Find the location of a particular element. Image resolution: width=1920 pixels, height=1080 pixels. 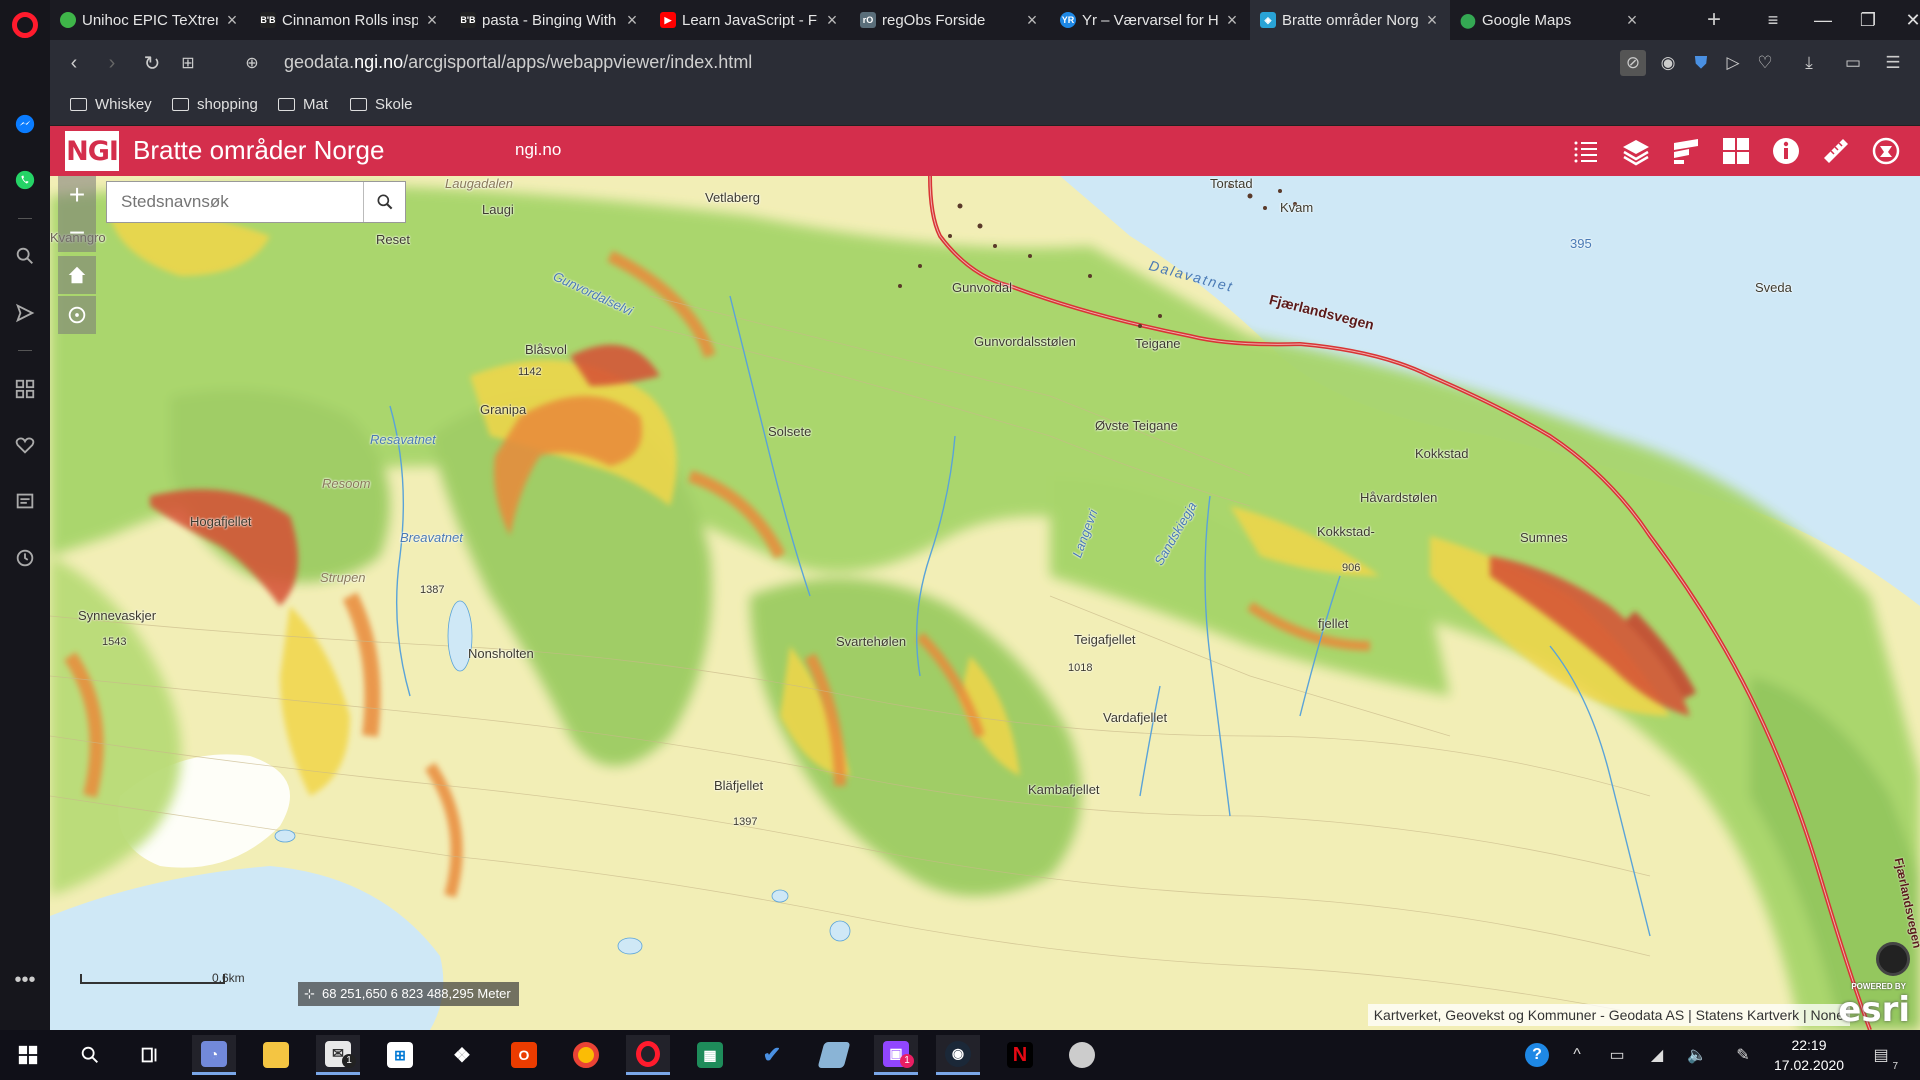

locate-button is located at coordinates (77, 315).